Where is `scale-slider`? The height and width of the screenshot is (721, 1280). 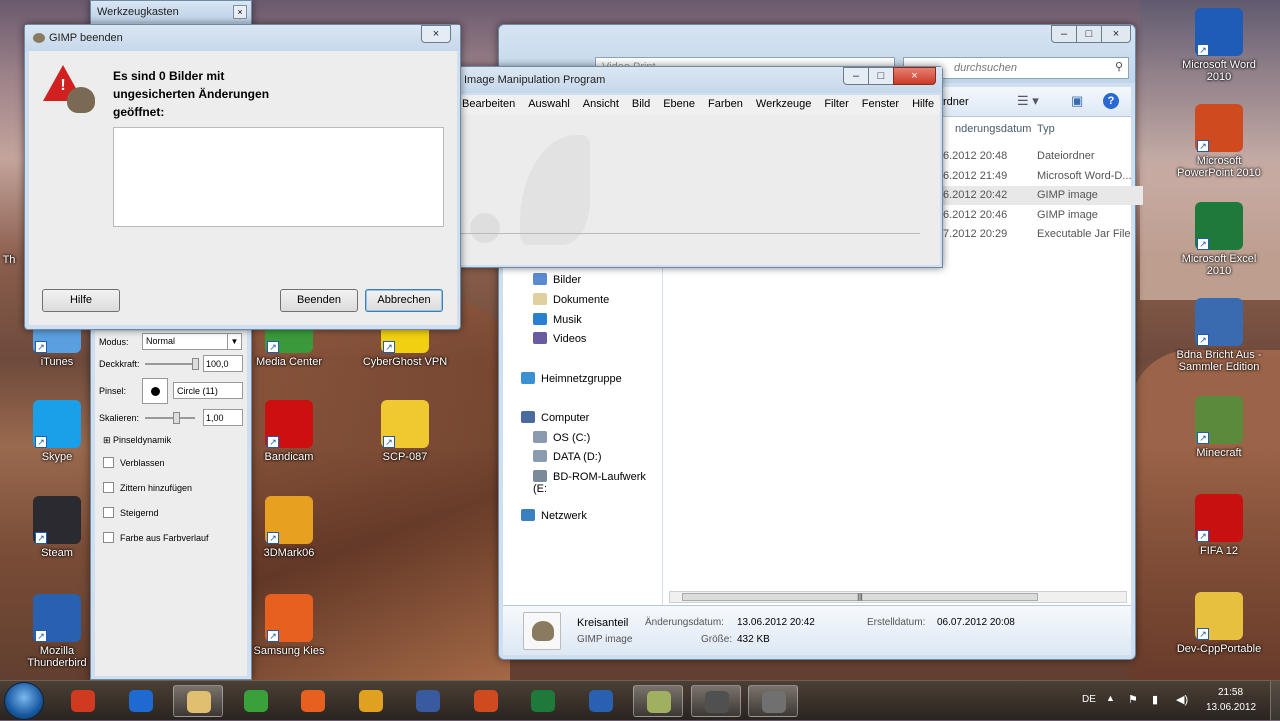
scale-slider is located at coordinates (170, 418).